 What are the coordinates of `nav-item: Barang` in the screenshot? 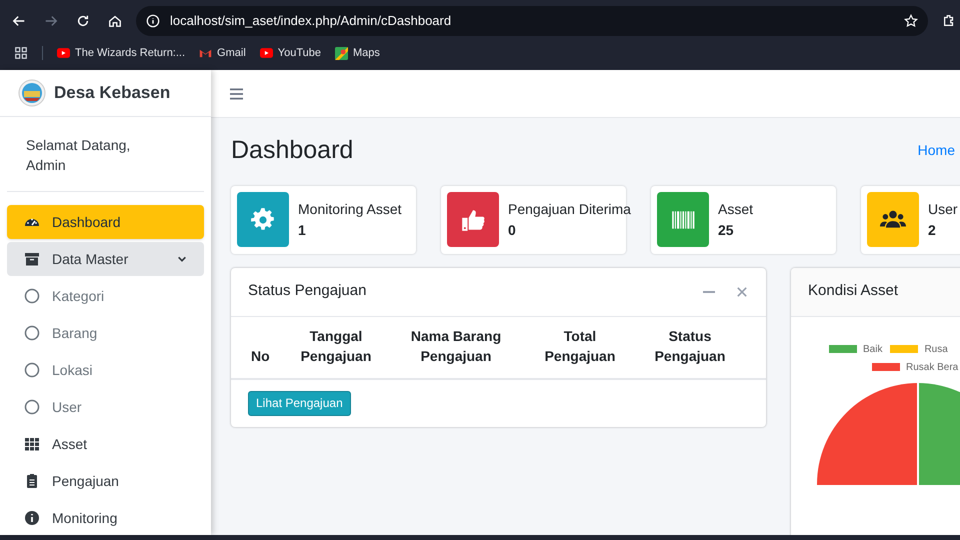 It's located at (105, 333).